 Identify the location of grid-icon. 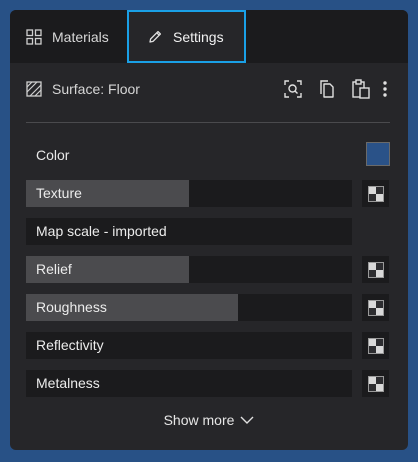
(34, 36).